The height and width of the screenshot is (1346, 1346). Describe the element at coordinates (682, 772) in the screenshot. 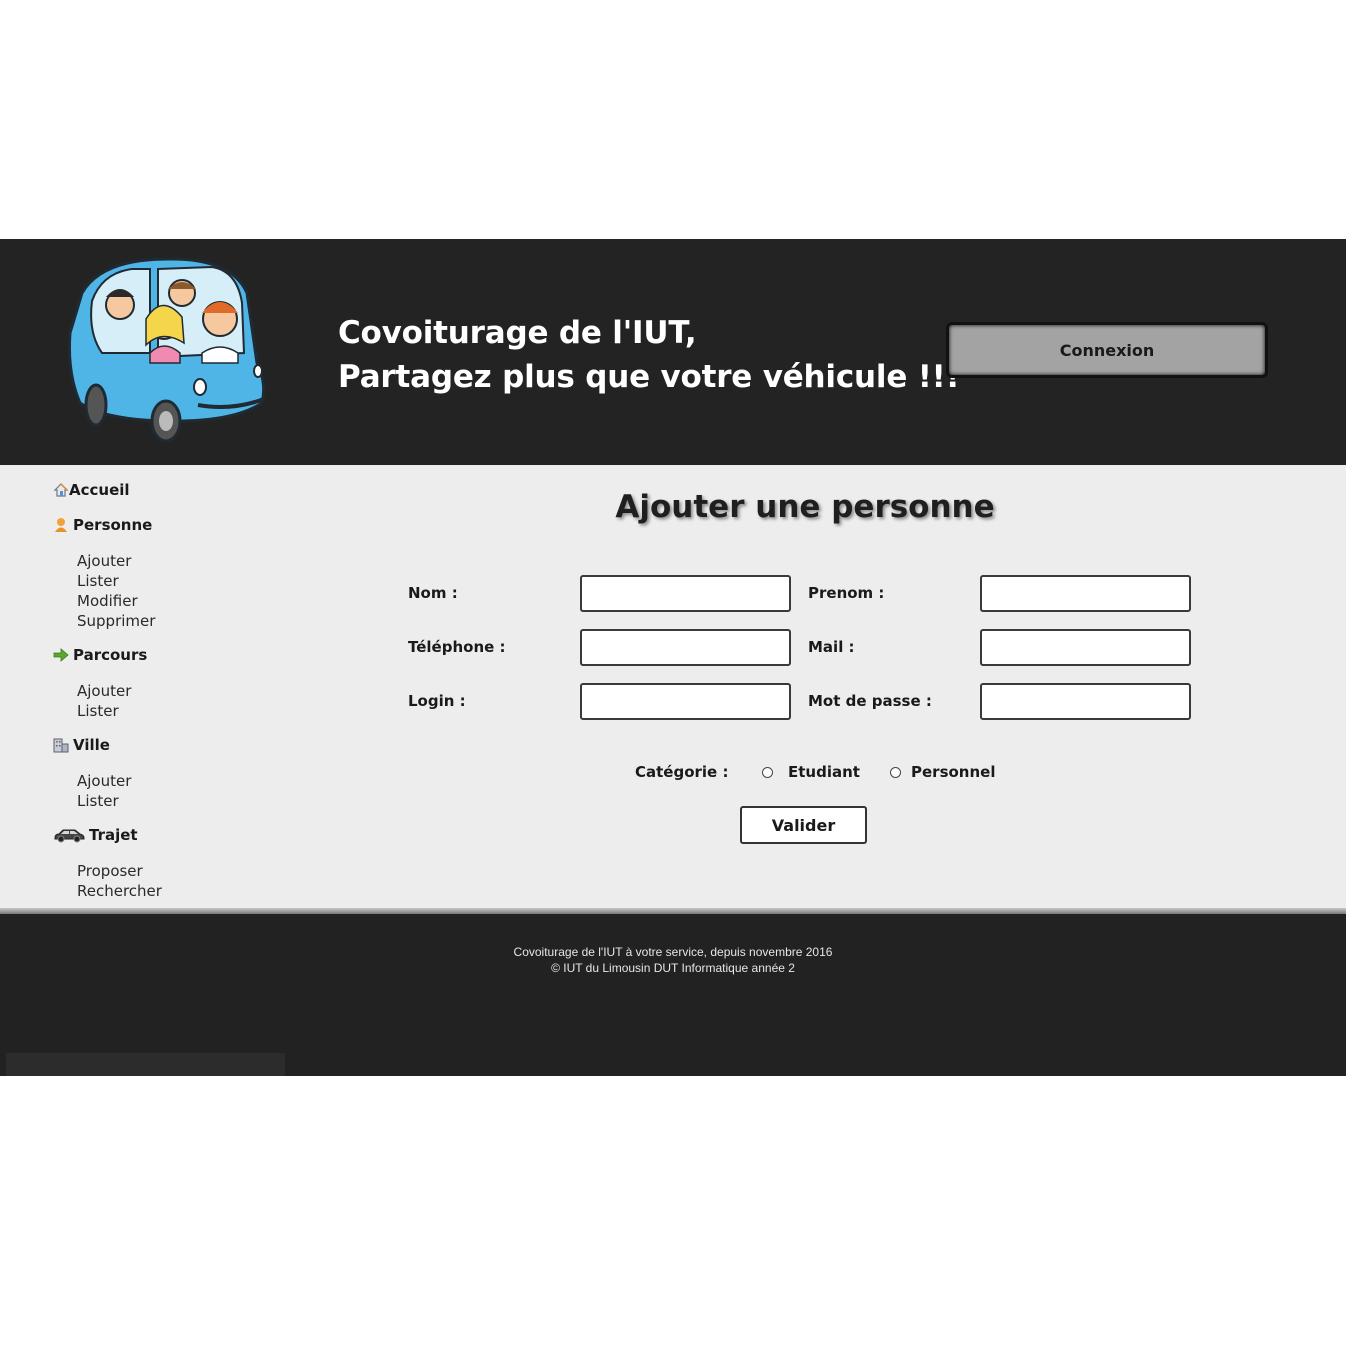

I see `categorie-label: Catégorie :` at that location.